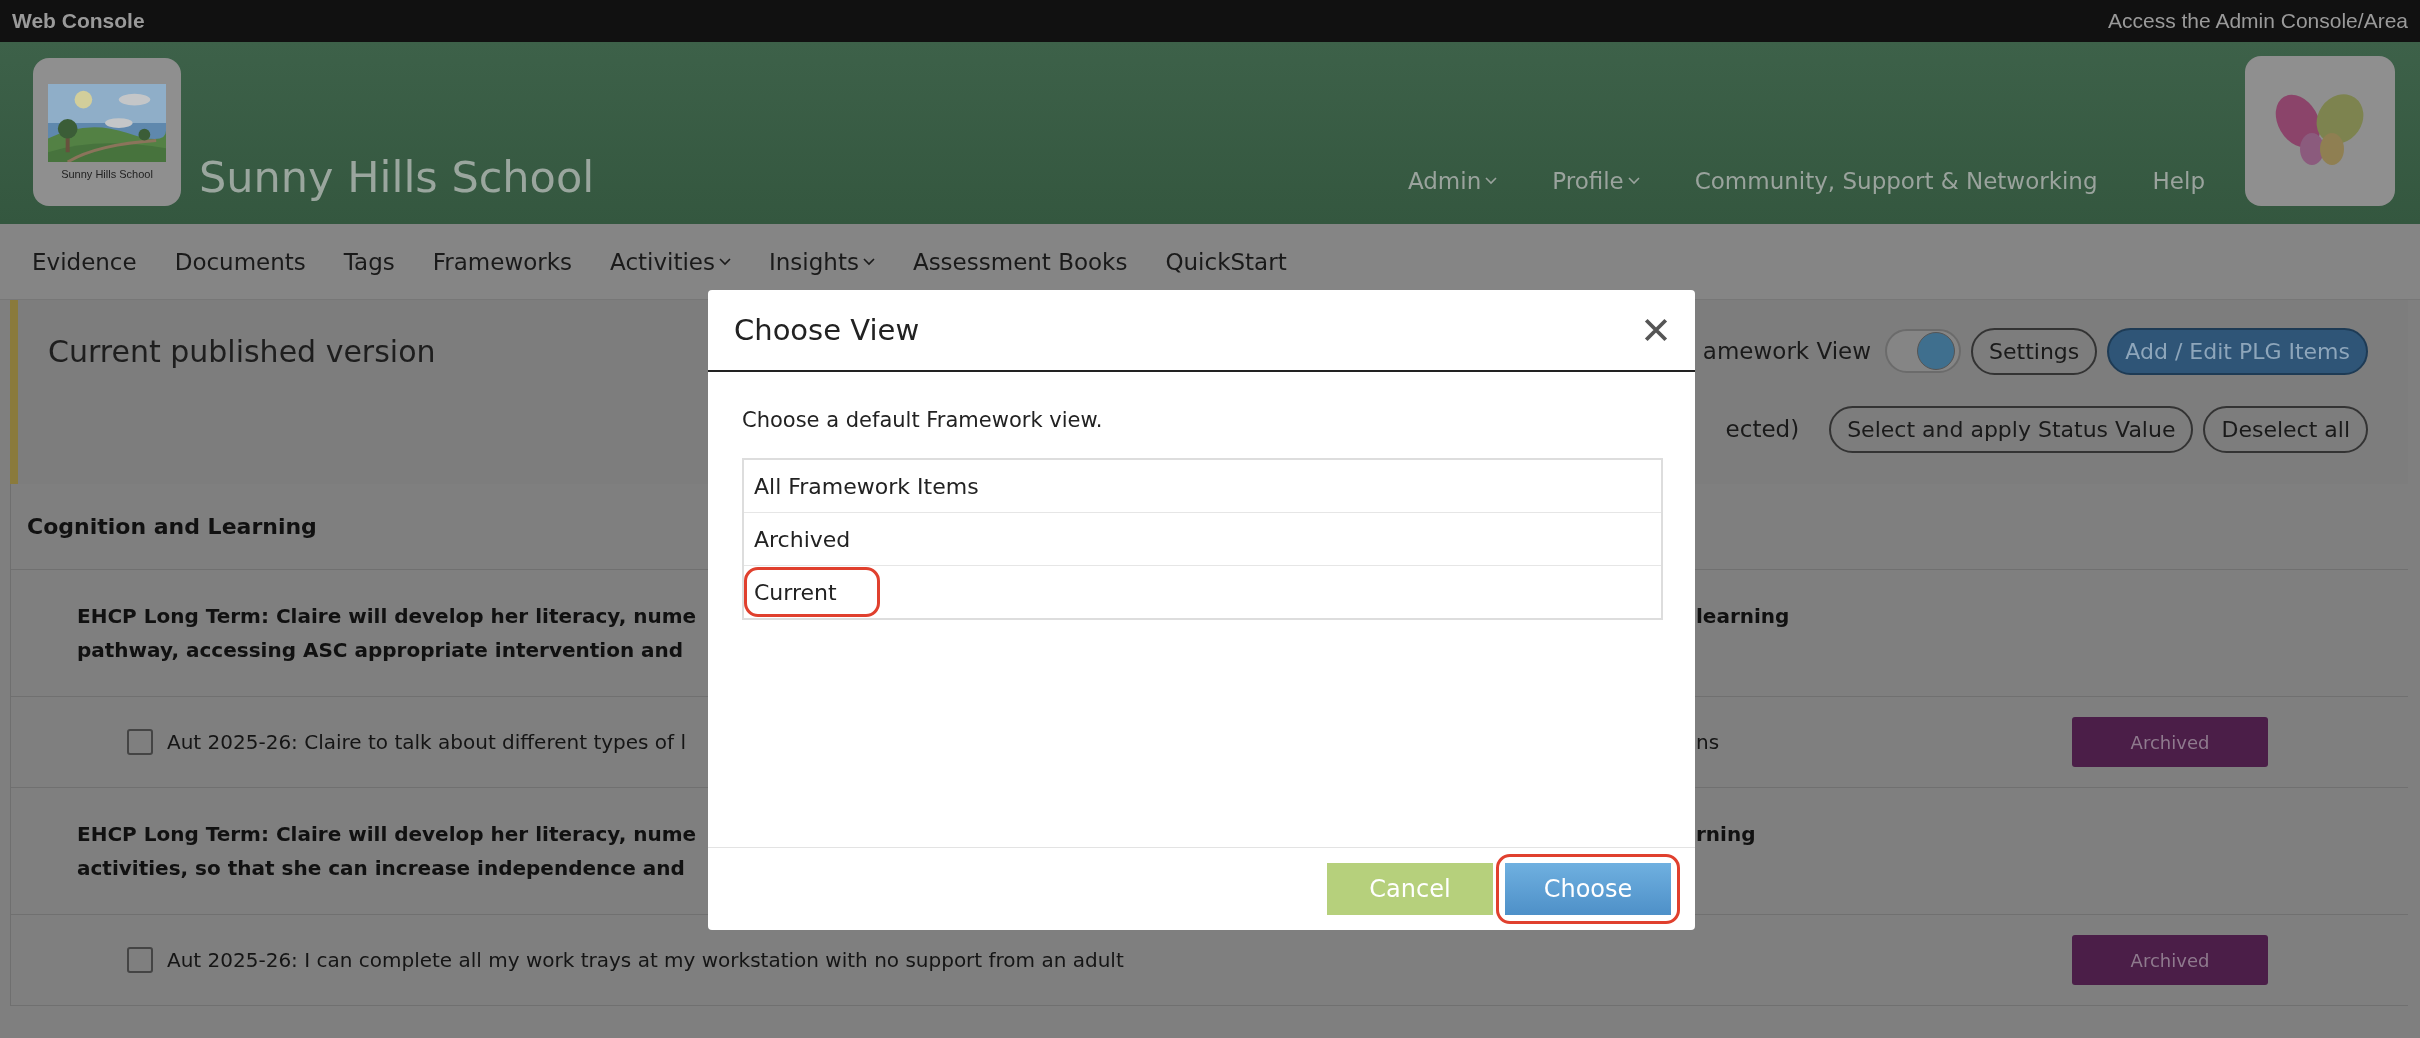  What do you see at coordinates (1452, 181) in the screenshot?
I see `nav-link: Admin` at bounding box center [1452, 181].